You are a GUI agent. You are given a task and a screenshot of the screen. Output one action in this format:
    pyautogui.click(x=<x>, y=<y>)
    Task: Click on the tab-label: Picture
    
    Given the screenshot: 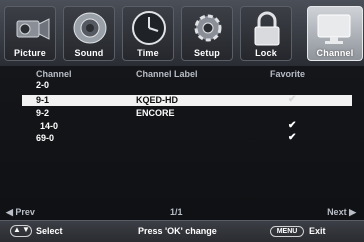 What is the action you would take?
    pyautogui.click(x=30, y=53)
    